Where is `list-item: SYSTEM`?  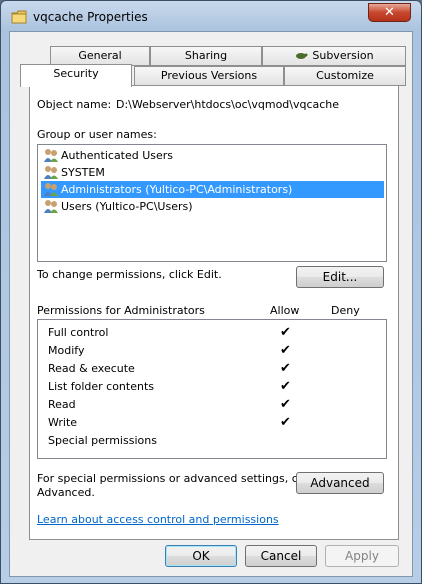
list-item: SYSTEM is located at coordinates (212, 172).